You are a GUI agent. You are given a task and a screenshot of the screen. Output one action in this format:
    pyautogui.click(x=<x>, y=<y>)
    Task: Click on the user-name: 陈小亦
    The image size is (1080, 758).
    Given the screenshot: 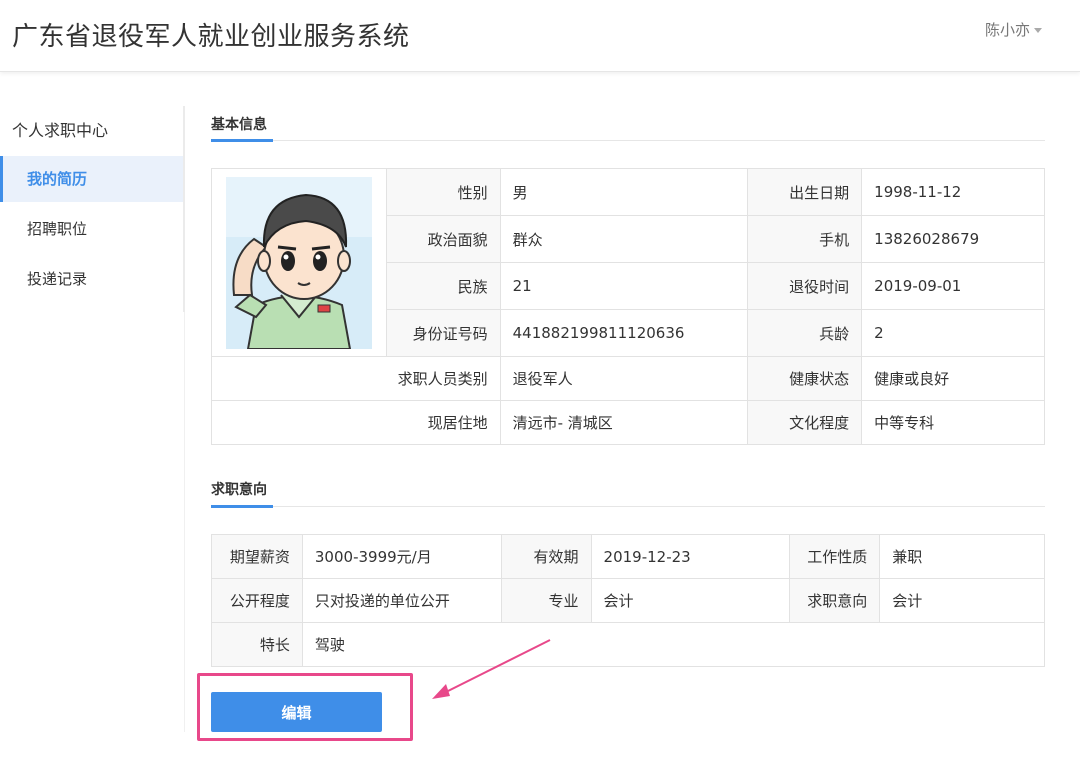 What is the action you would take?
    pyautogui.click(x=1007, y=30)
    